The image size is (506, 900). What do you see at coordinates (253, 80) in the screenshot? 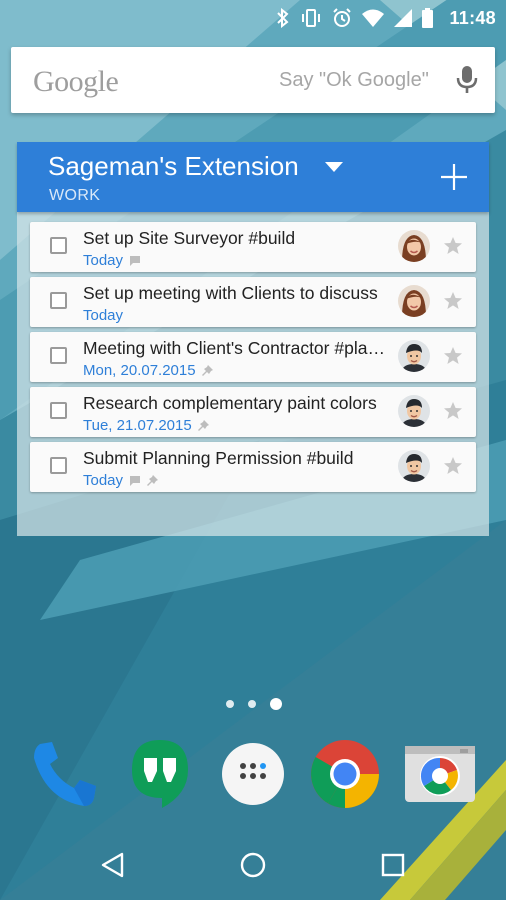
I see `google-search-bar: Google Say "Ok Google"` at bounding box center [253, 80].